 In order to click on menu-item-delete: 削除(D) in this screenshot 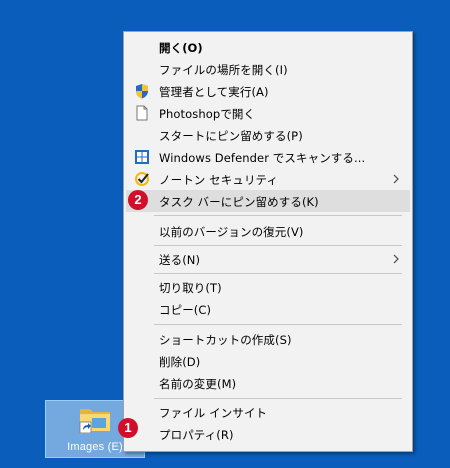, I will do `click(268, 361)`.